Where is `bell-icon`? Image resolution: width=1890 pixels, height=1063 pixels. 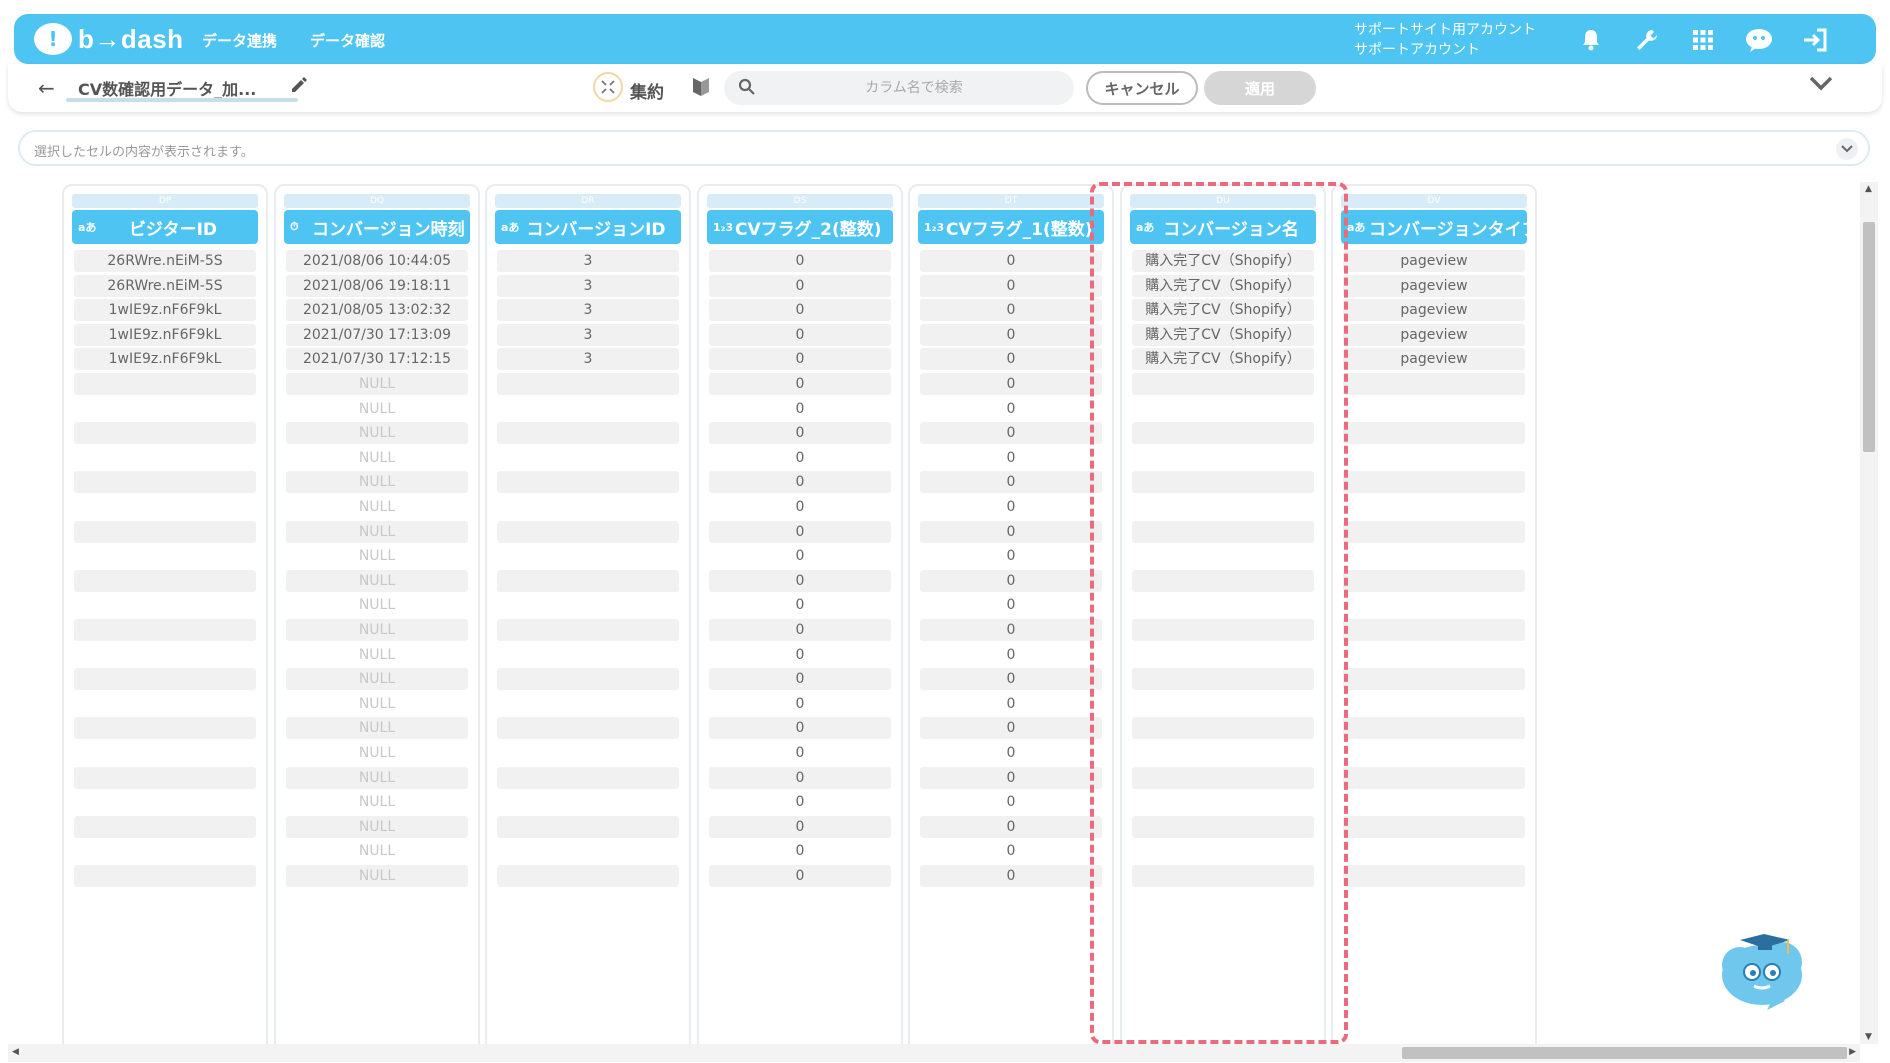
bell-icon is located at coordinates (1591, 40).